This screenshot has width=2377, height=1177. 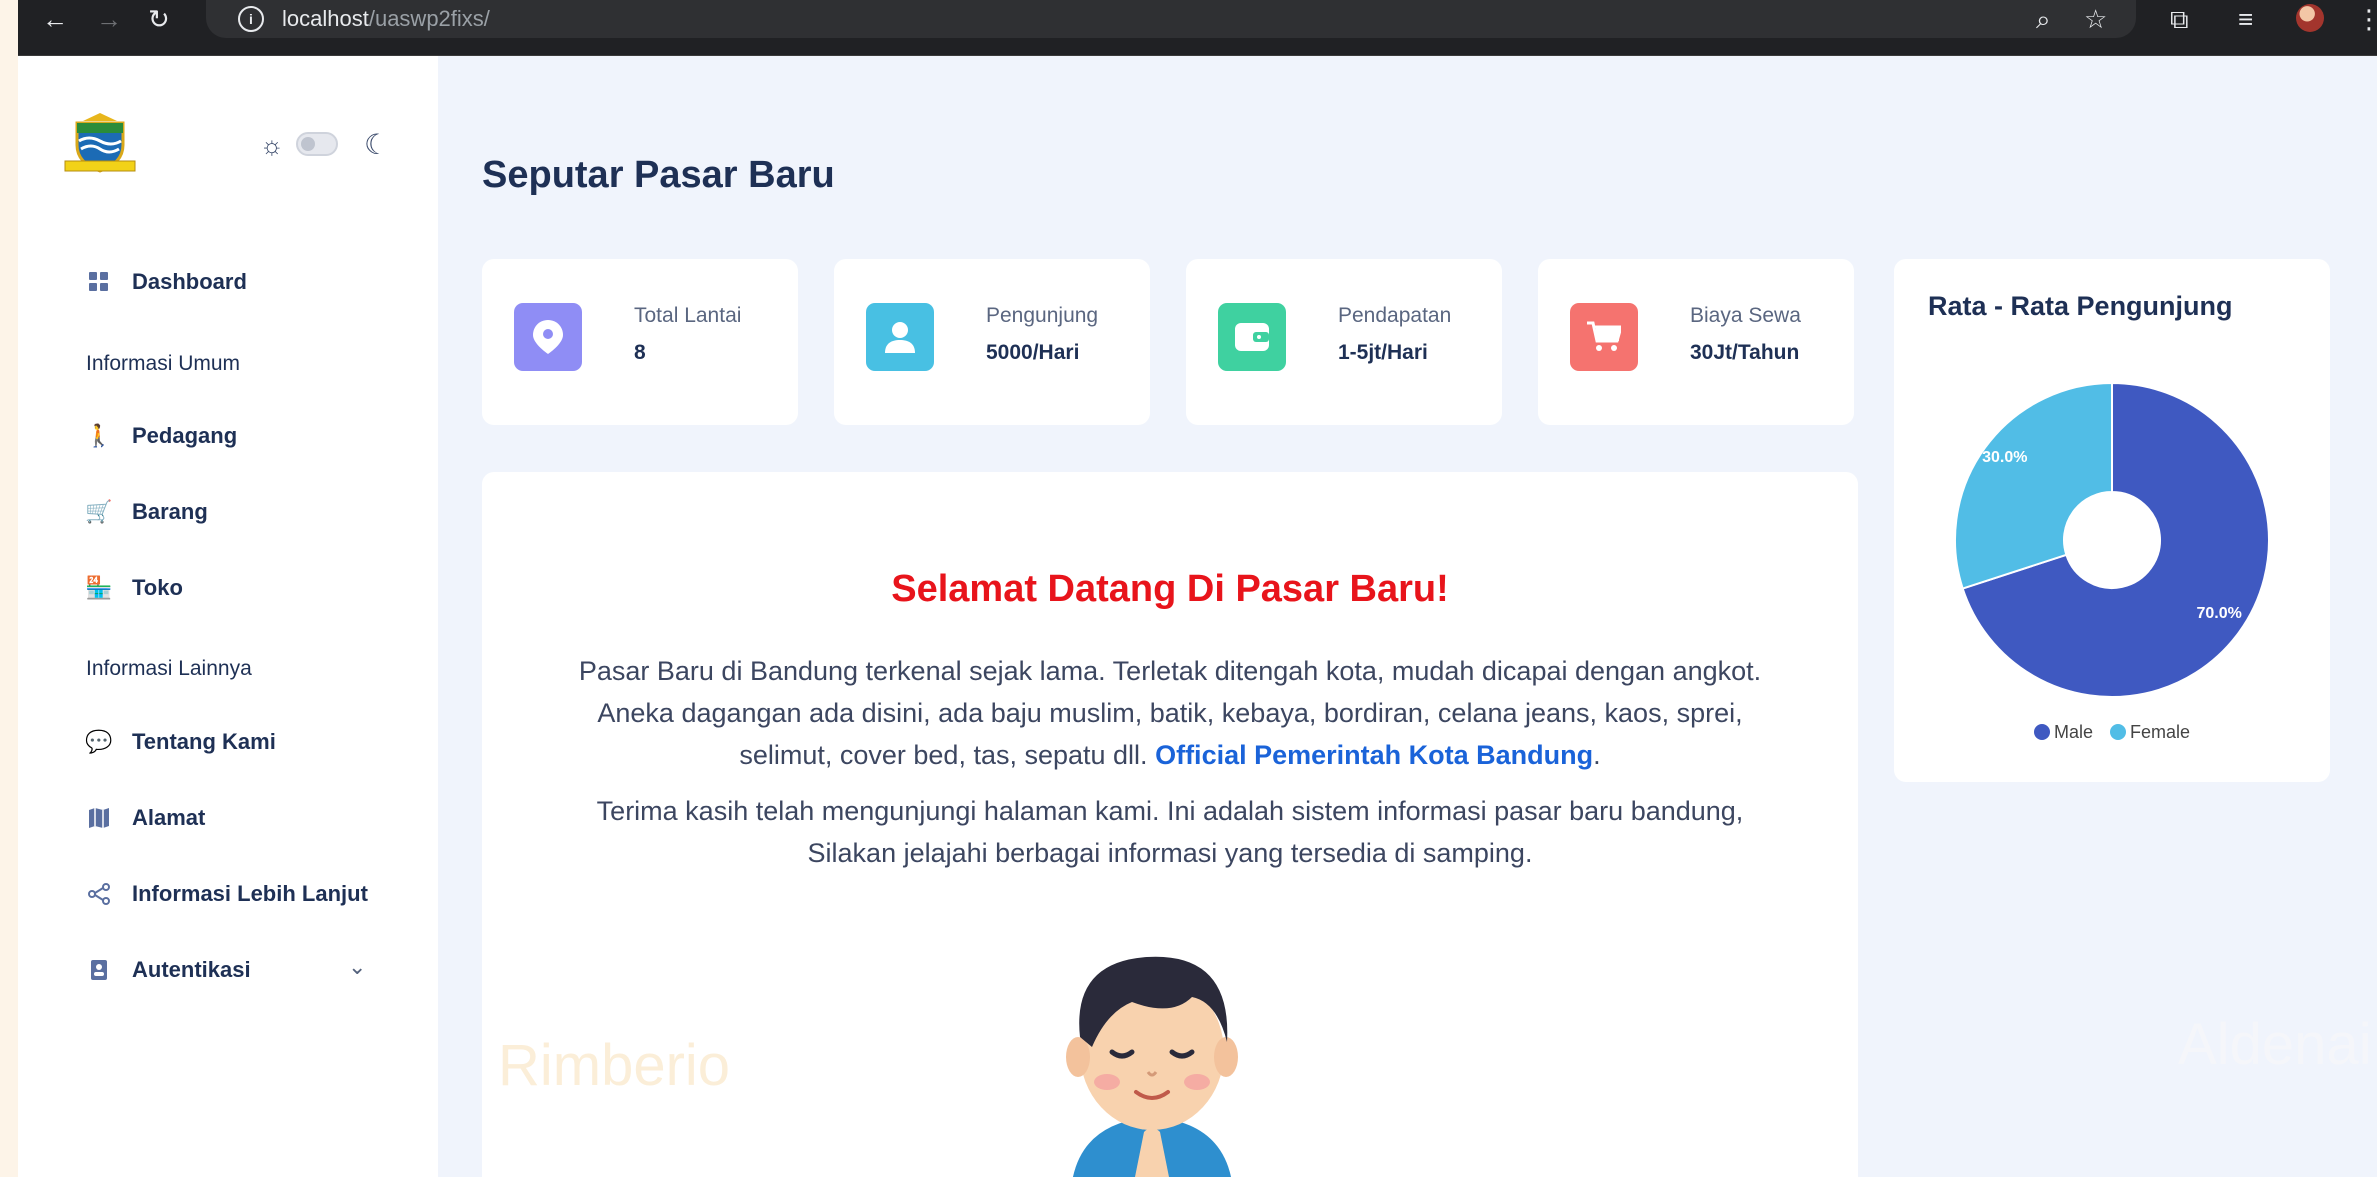 I want to click on menu-kebab-icon: ⋮, so click(x=2366, y=19).